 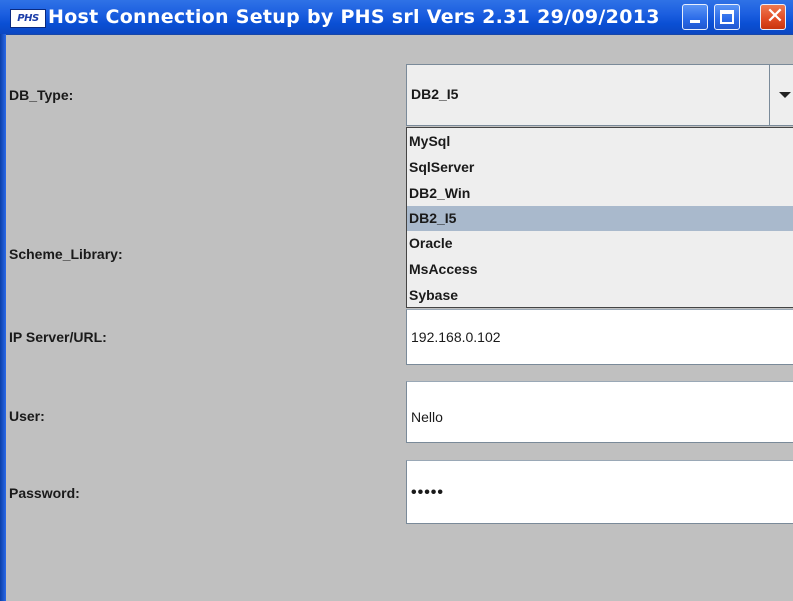 I want to click on app-icon: PHS, so click(x=28, y=18).